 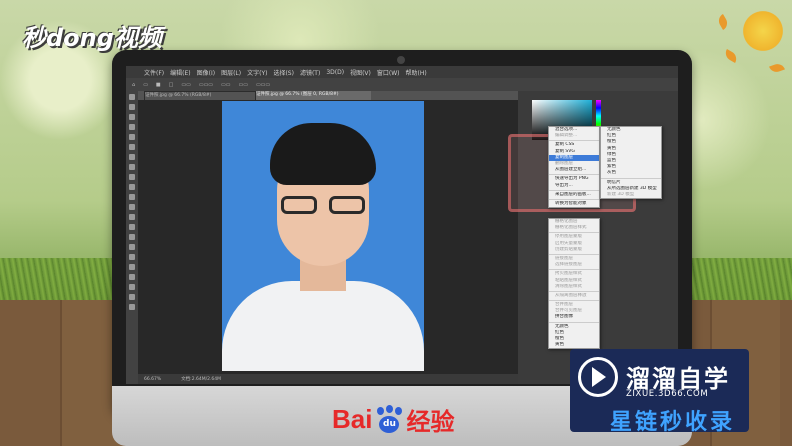 What do you see at coordinates (667, 394) in the screenshot?
I see `zixue-url: ZIXUE.3D66.COM` at bounding box center [667, 394].